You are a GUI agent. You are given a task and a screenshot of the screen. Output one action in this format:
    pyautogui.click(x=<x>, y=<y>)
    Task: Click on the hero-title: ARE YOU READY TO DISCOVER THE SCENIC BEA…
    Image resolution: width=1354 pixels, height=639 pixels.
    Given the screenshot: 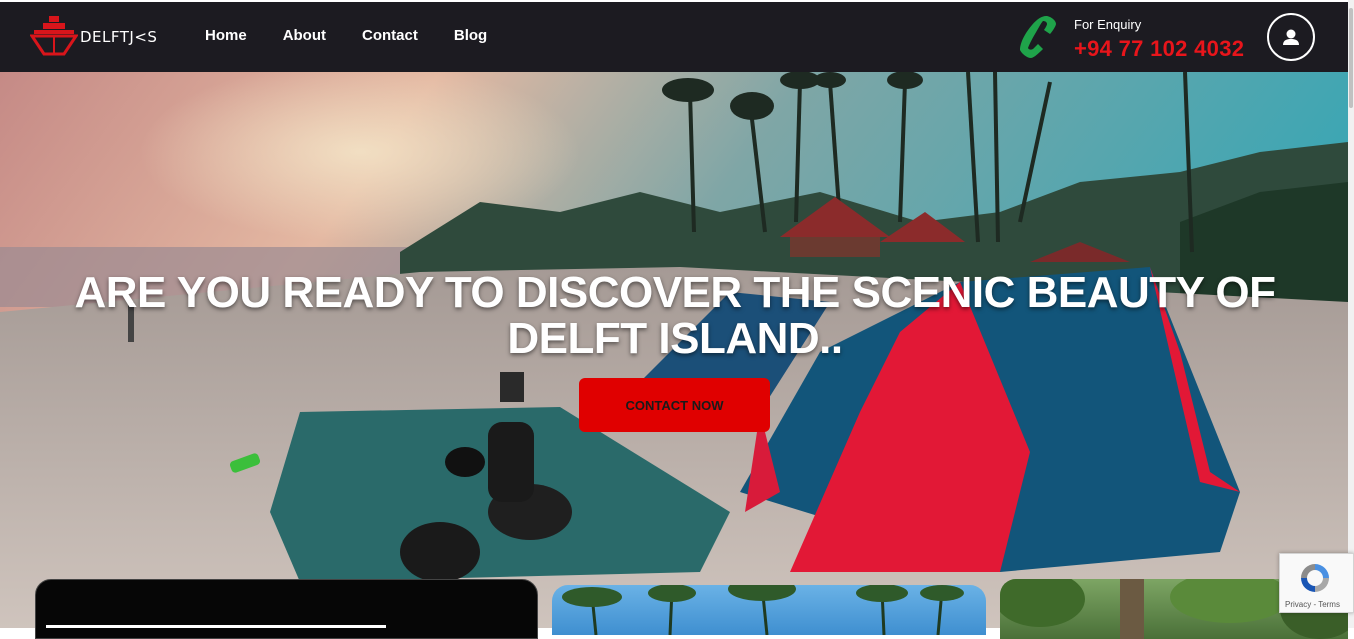 What is the action you would take?
    pyautogui.click(x=675, y=315)
    